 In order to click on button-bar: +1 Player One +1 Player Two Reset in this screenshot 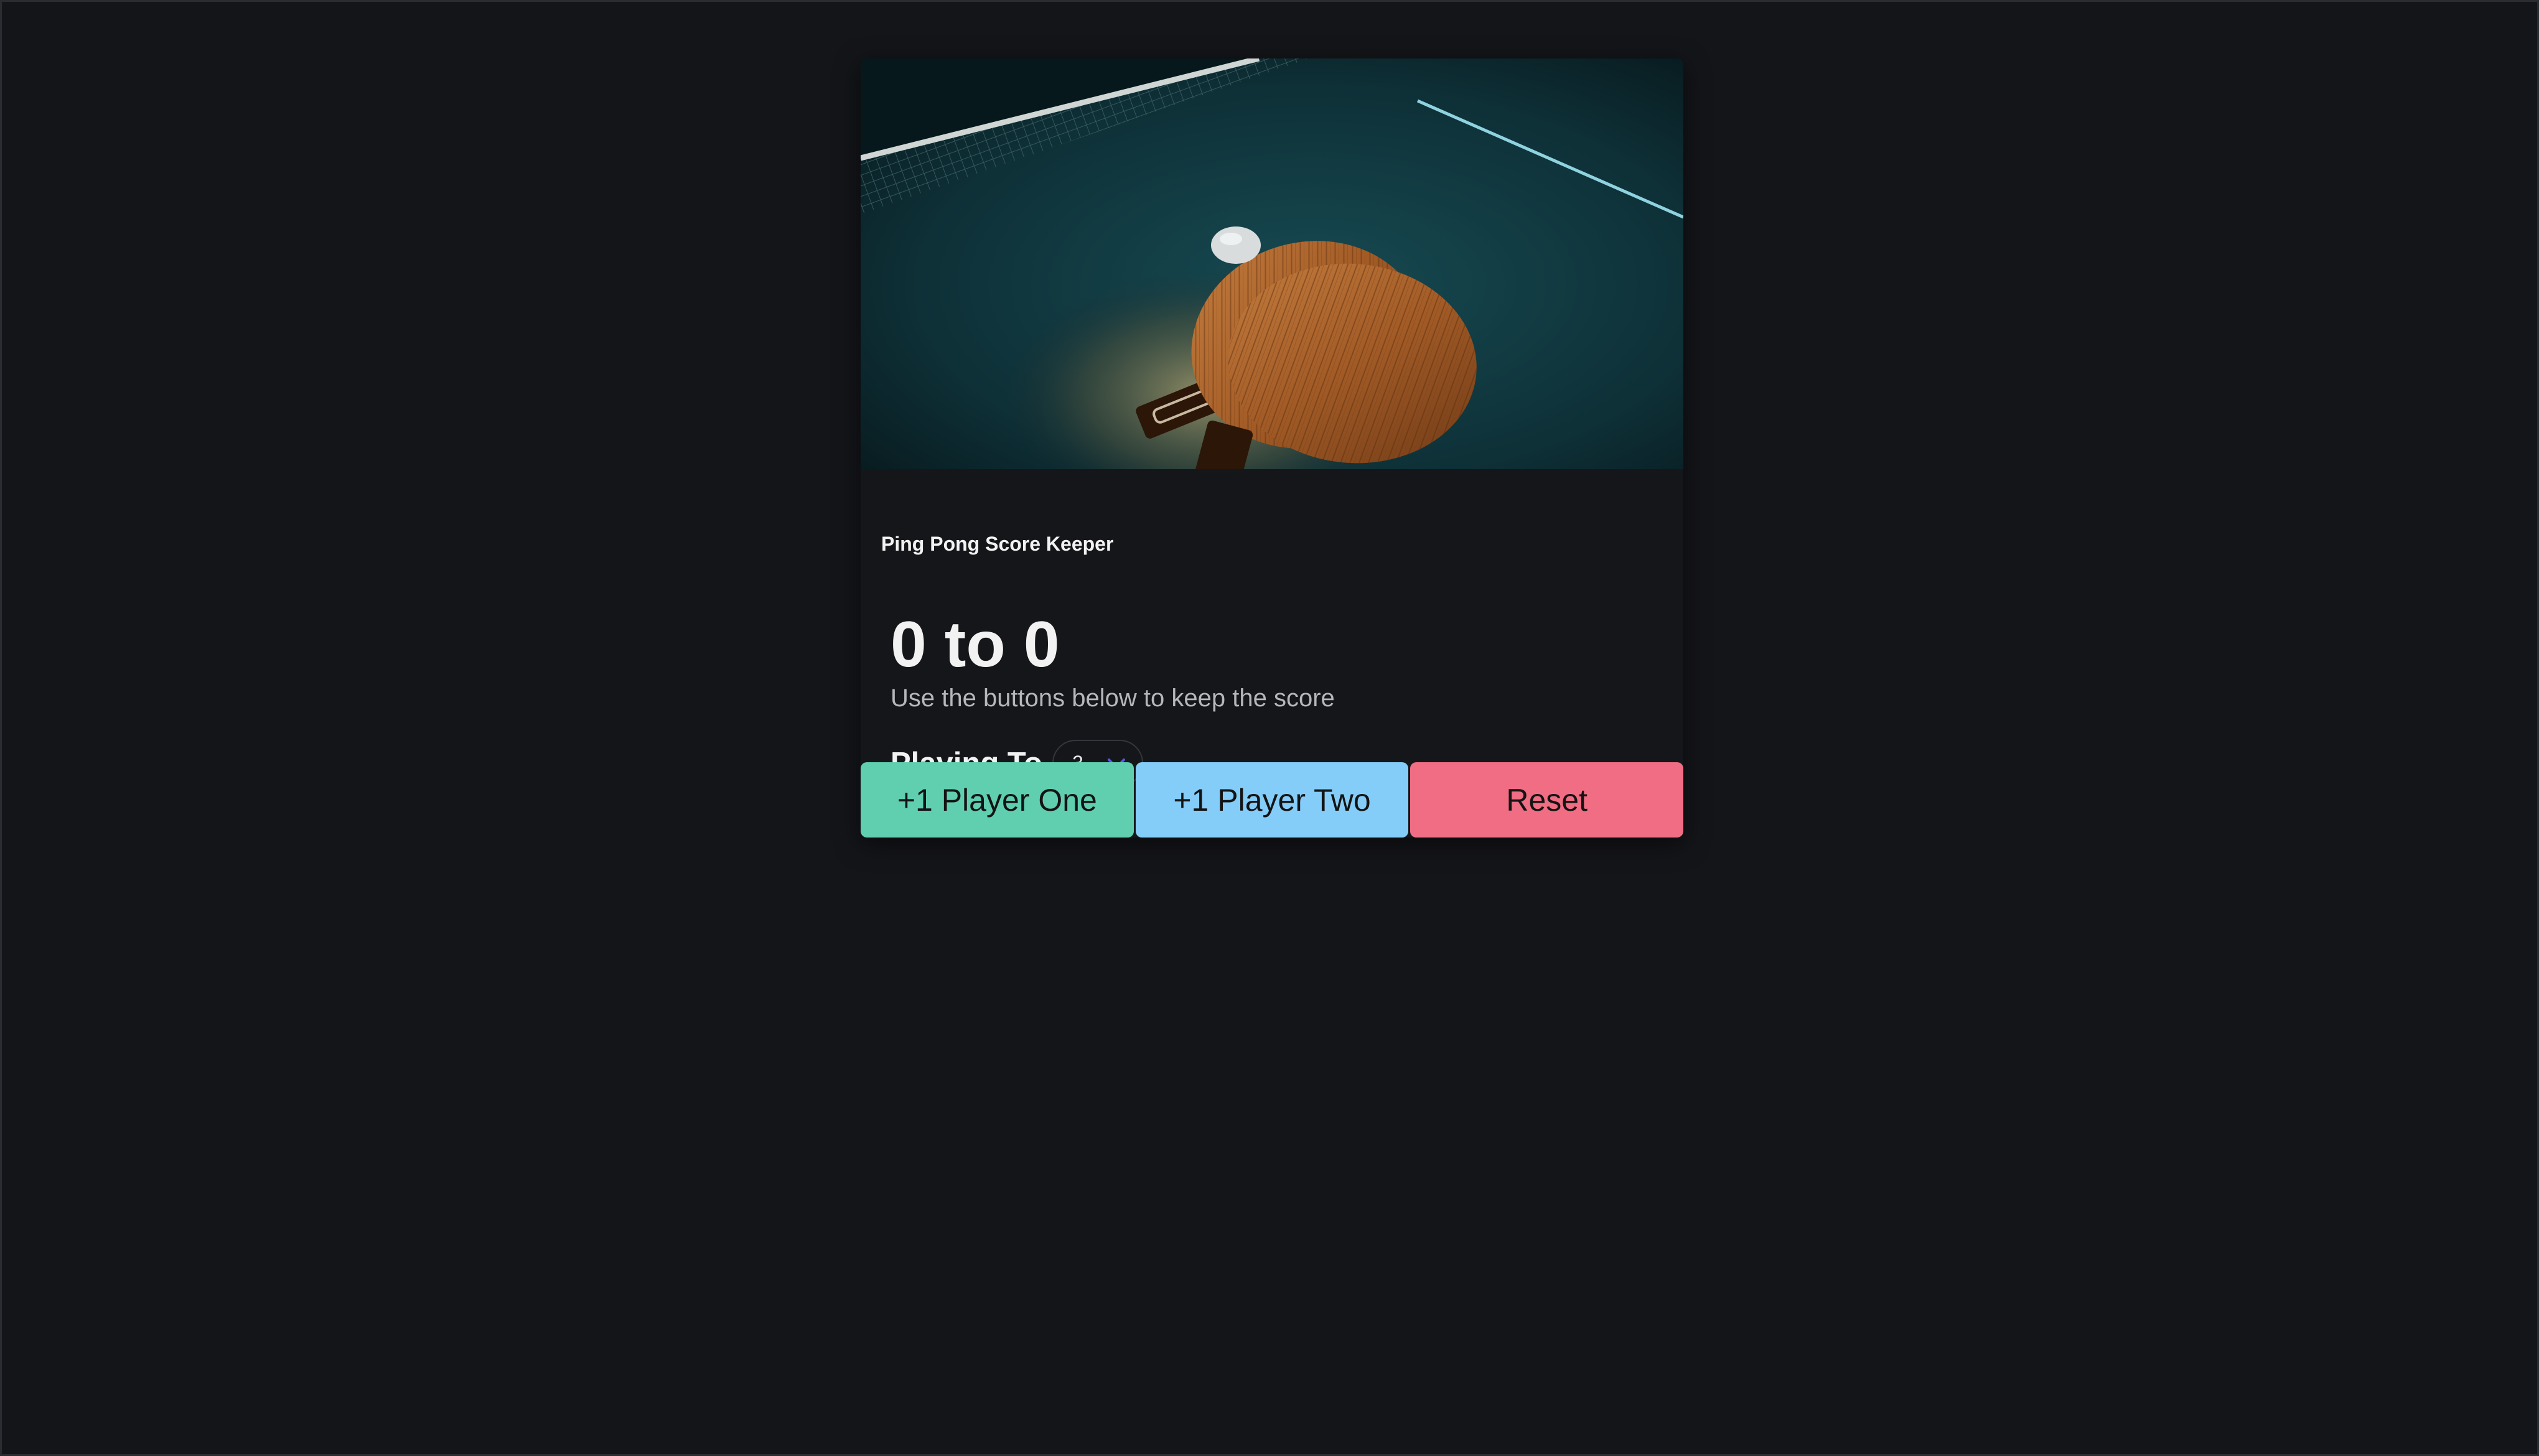, I will do `click(1272, 800)`.